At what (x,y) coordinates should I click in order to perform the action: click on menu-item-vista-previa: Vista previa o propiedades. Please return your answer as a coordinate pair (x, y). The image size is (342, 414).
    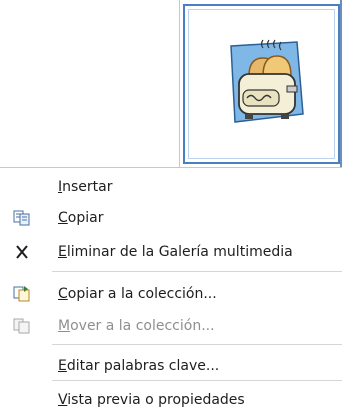
    Looking at the image, I should click on (171, 399).